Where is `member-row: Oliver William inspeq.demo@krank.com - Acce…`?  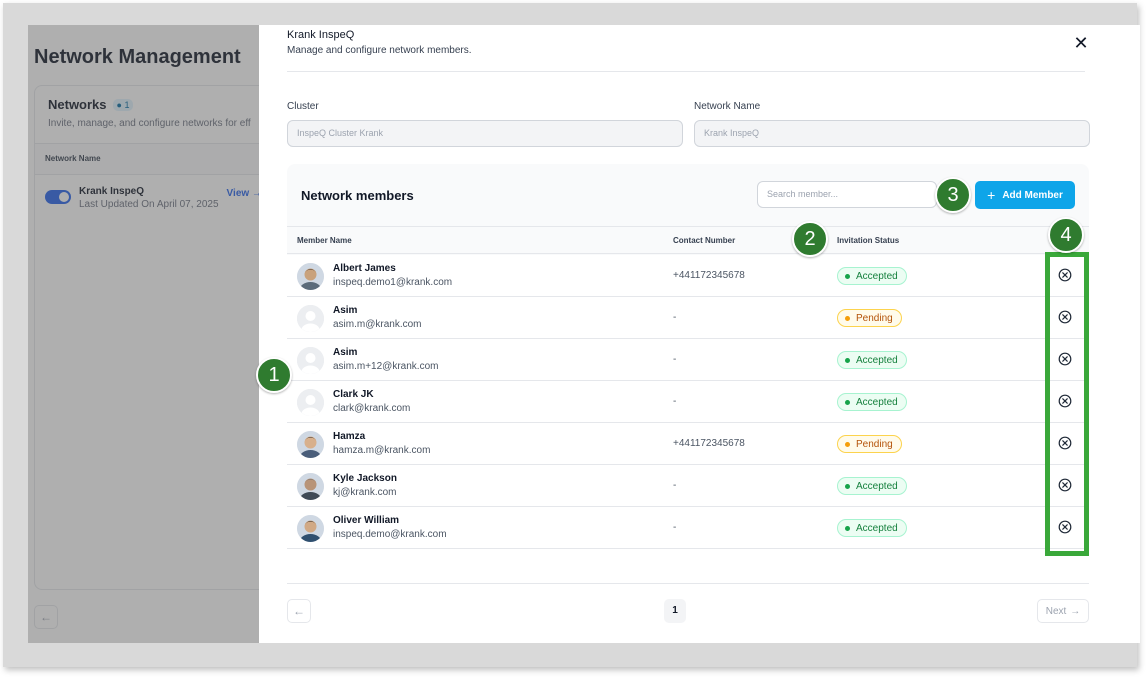 member-row: Oliver William inspeq.demo@krank.com - Acce… is located at coordinates (688, 528).